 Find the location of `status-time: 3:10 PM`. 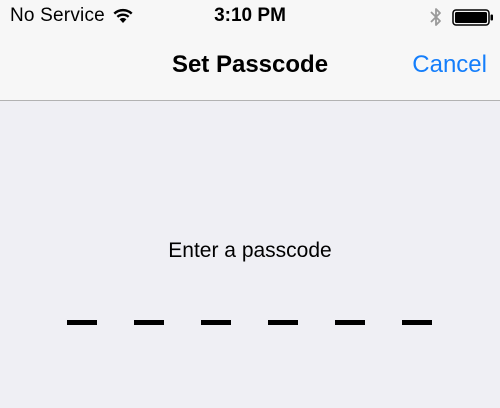

status-time: 3:10 PM is located at coordinates (250, 15).